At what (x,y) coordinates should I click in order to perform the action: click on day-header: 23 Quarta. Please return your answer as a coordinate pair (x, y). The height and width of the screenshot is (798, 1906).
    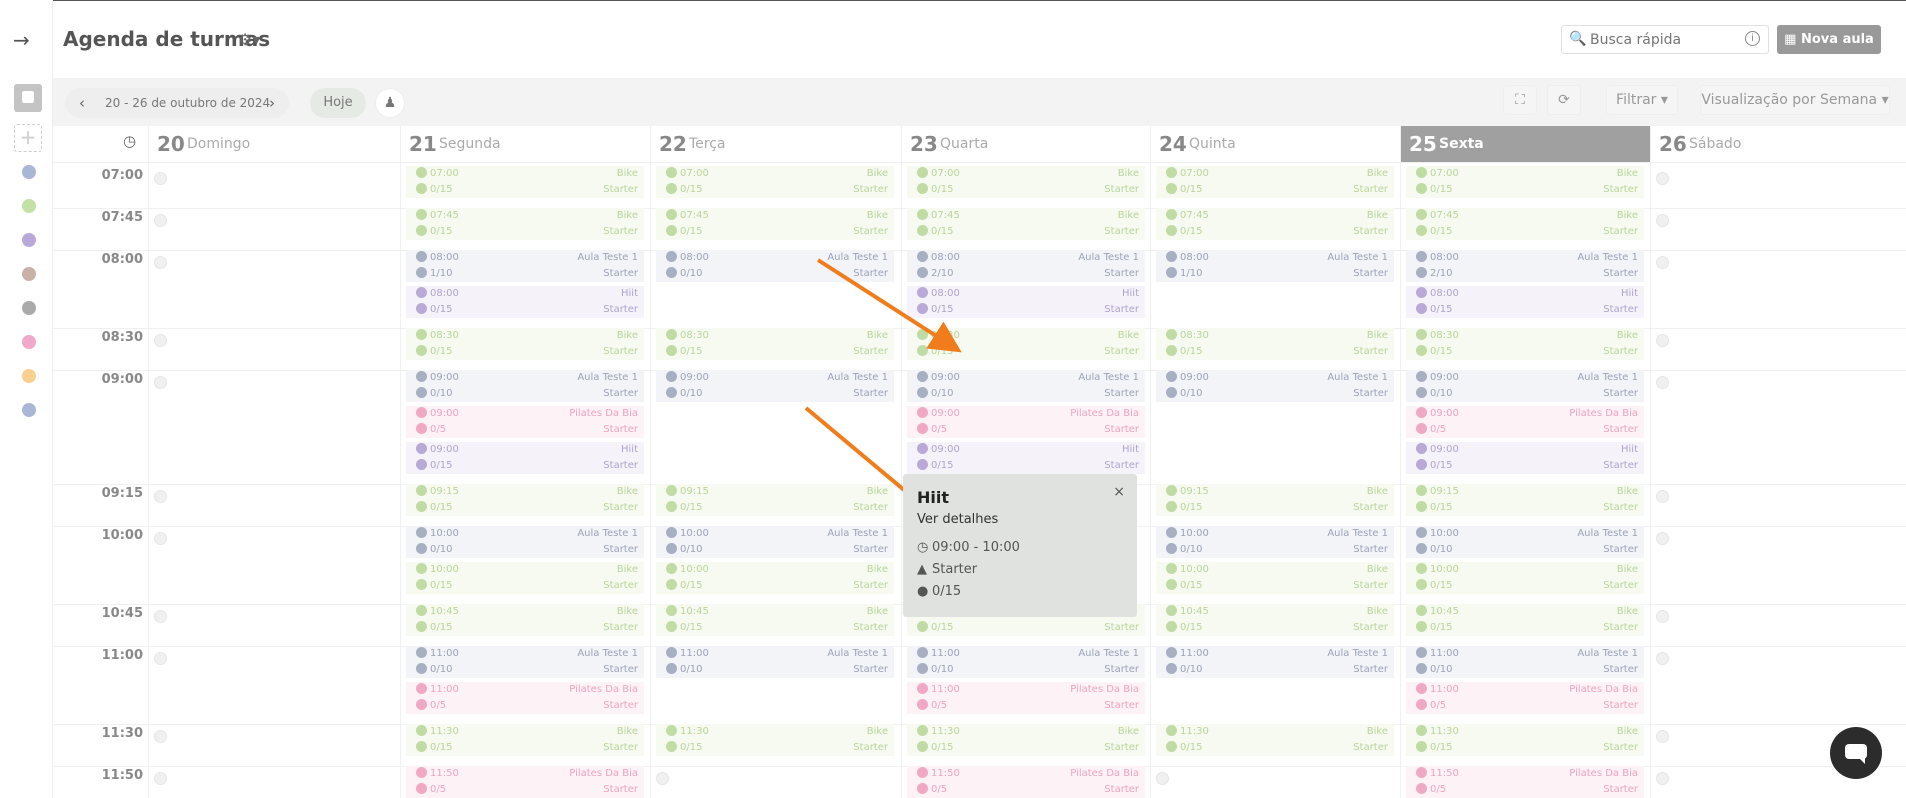
    Looking at the image, I should click on (1026, 144).